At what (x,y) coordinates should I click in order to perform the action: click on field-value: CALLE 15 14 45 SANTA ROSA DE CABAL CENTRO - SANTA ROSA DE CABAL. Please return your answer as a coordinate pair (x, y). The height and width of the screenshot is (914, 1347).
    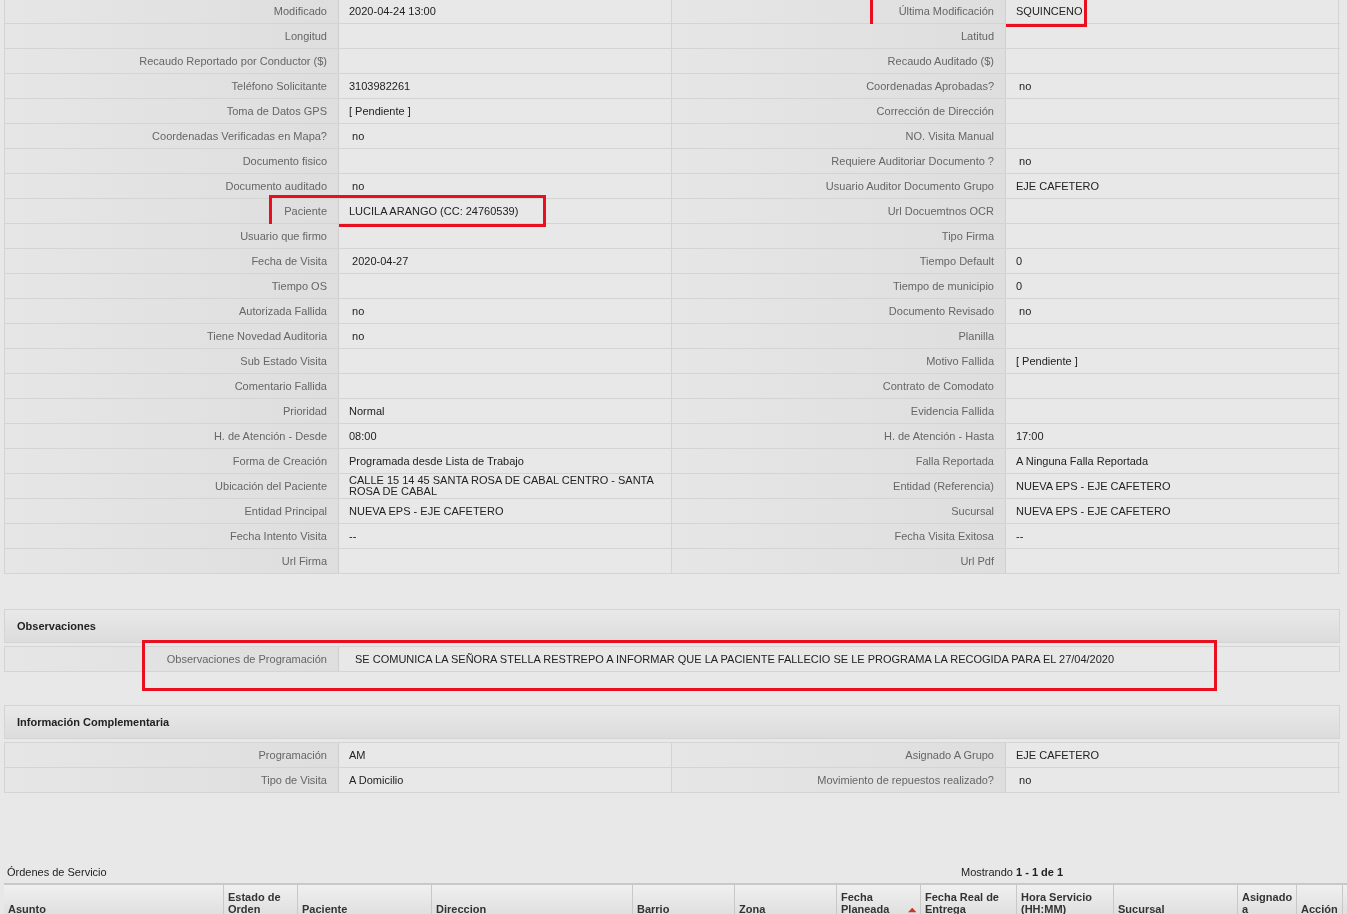
    Looking at the image, I should click on (502, 486).